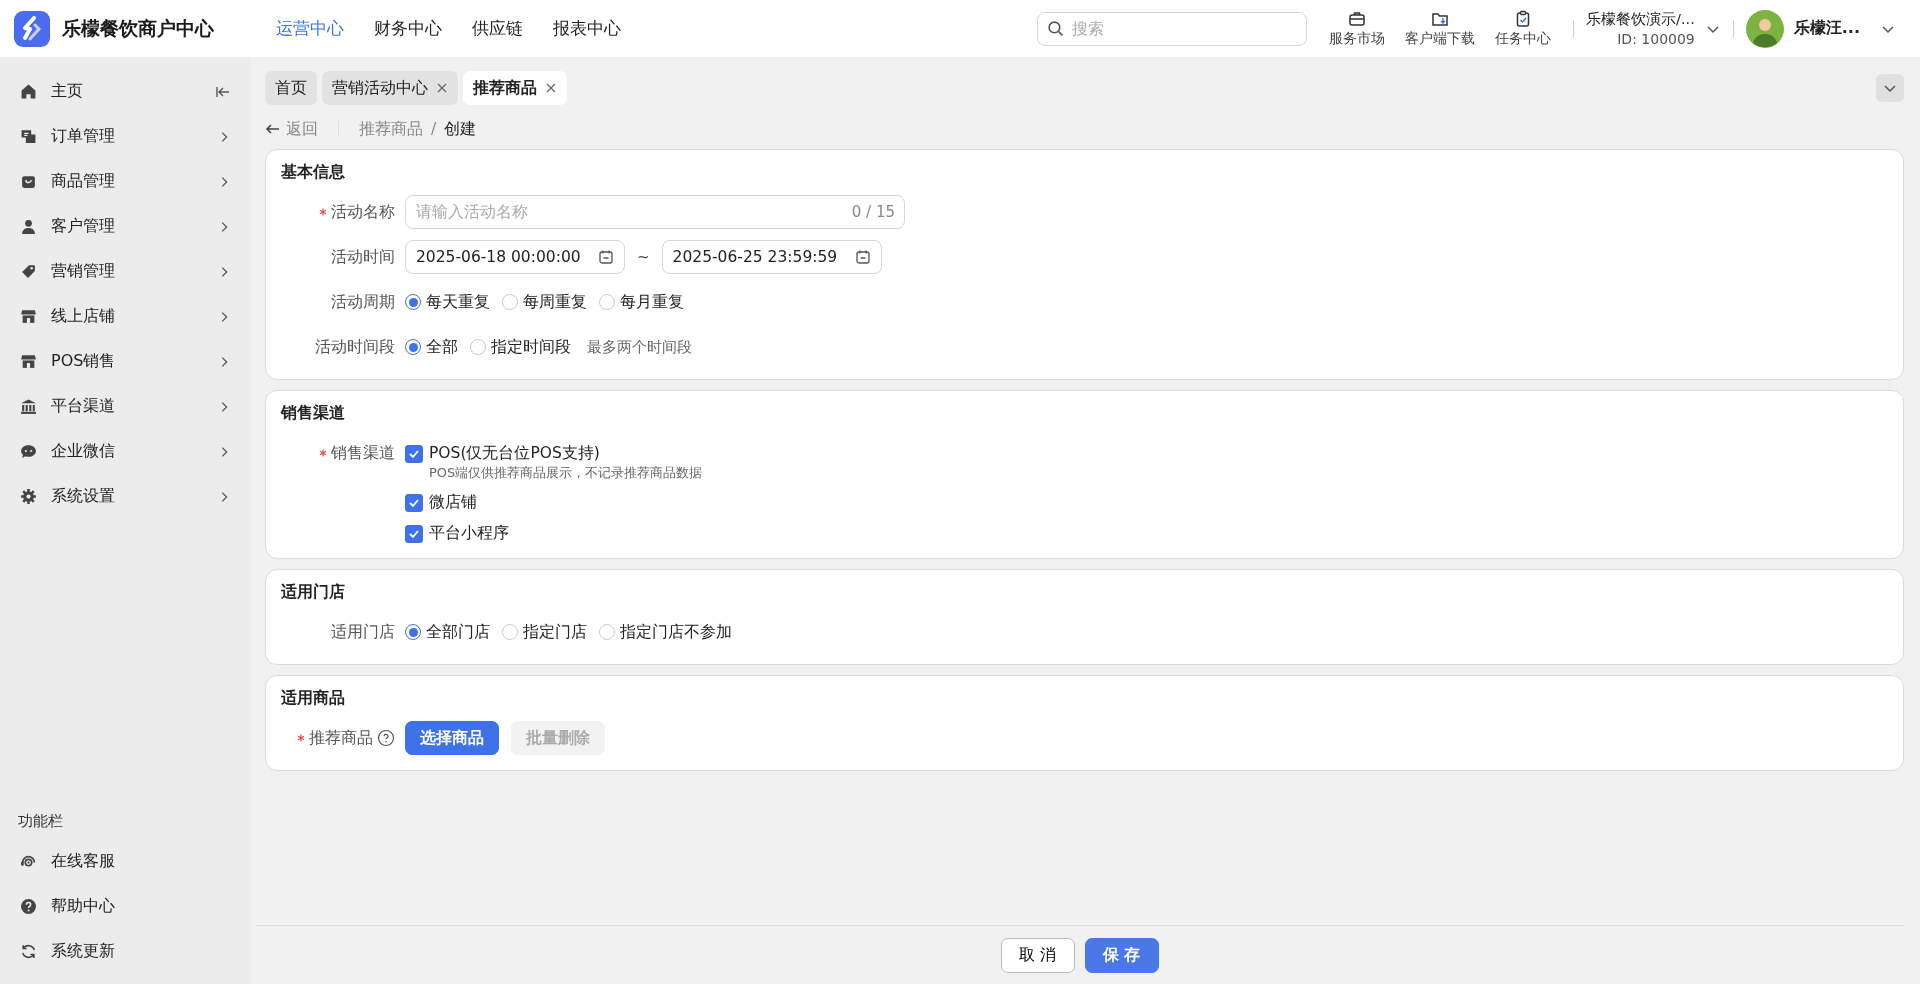  What do you see at coordinates (310, 28) in the screenshot?
I see `nav-tab: 运营中心` at bounding box center [310, 28].